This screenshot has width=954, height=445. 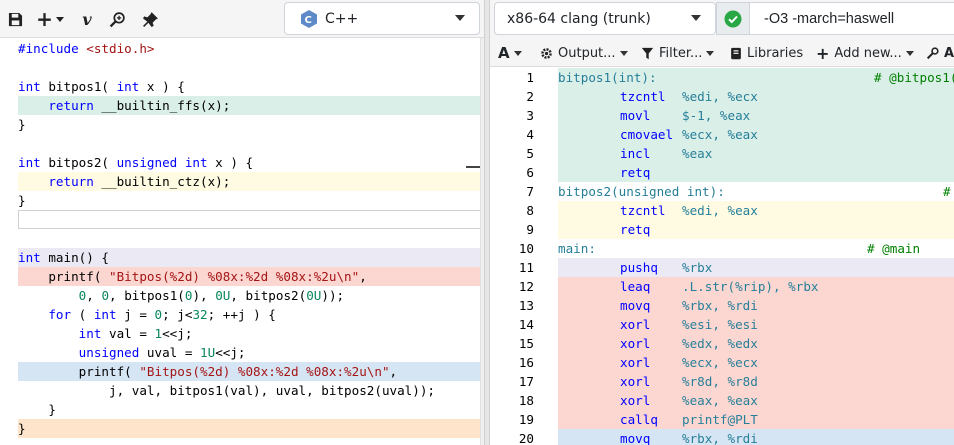 What do you see at coordinates (750, 286) in the screenshot?
I see `asm-operands: .L.str(%rip), %rbx` at bounding box center [750, 286].